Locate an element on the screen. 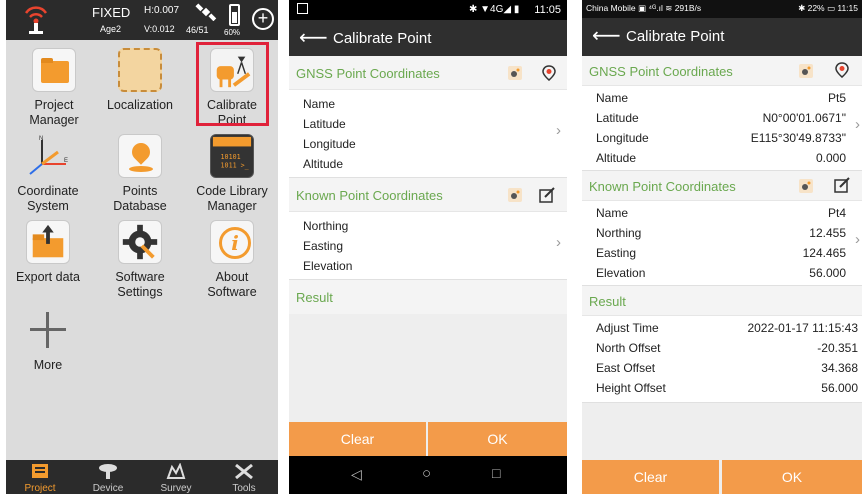 This screenshot has width=862, height=494. gnss-point-card: Name Latitude Longitude Altitude › is located at coordinates (428, 134).